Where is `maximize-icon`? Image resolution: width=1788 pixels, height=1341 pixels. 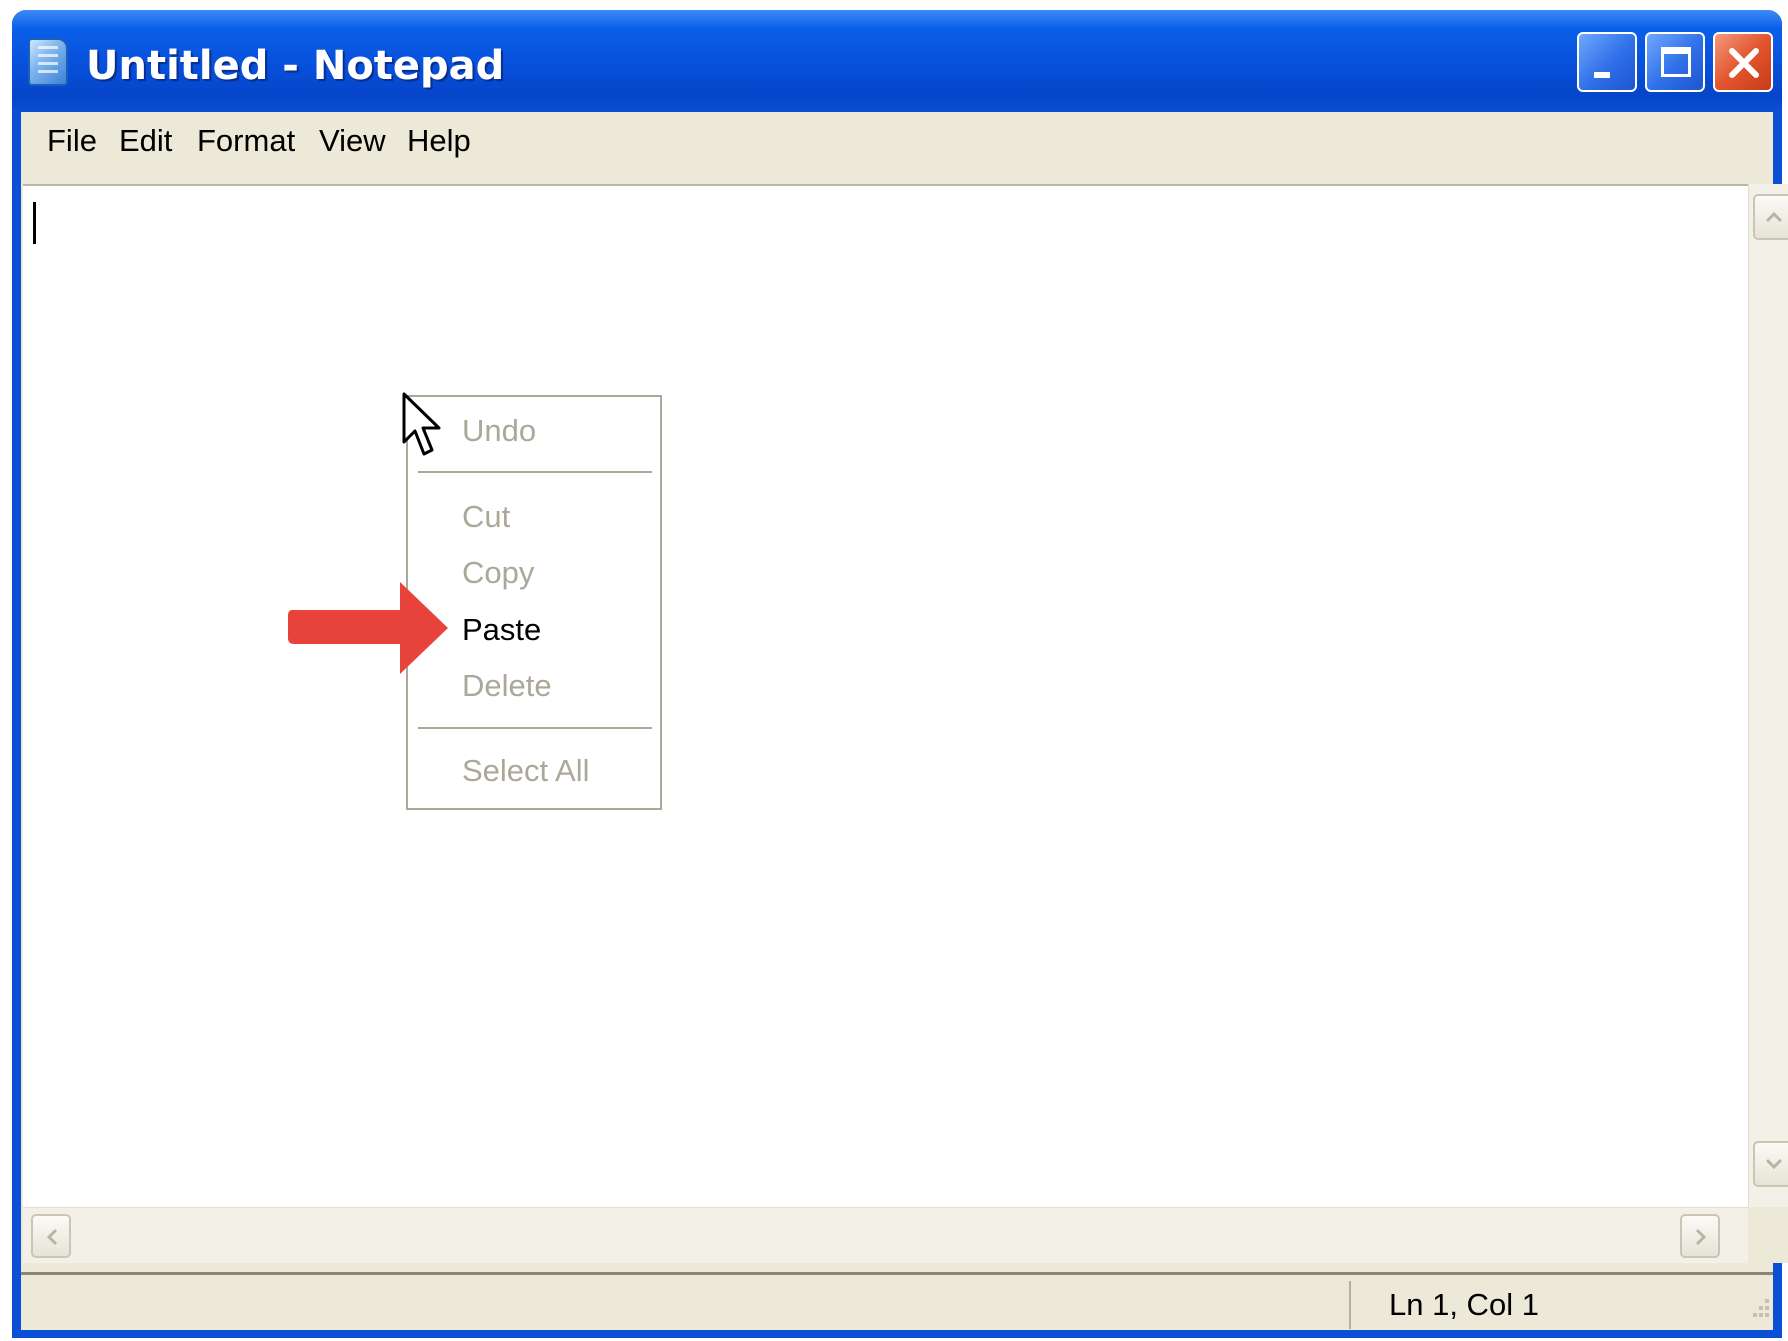
maximize-icon is located at coordinates (1676, 62).